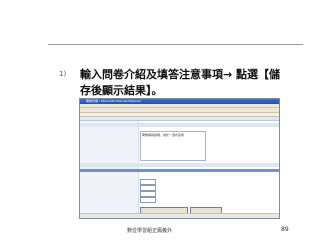 This screenshot has width=320, height=240. I want to click on bullet-number: 1), so click(63, 74).